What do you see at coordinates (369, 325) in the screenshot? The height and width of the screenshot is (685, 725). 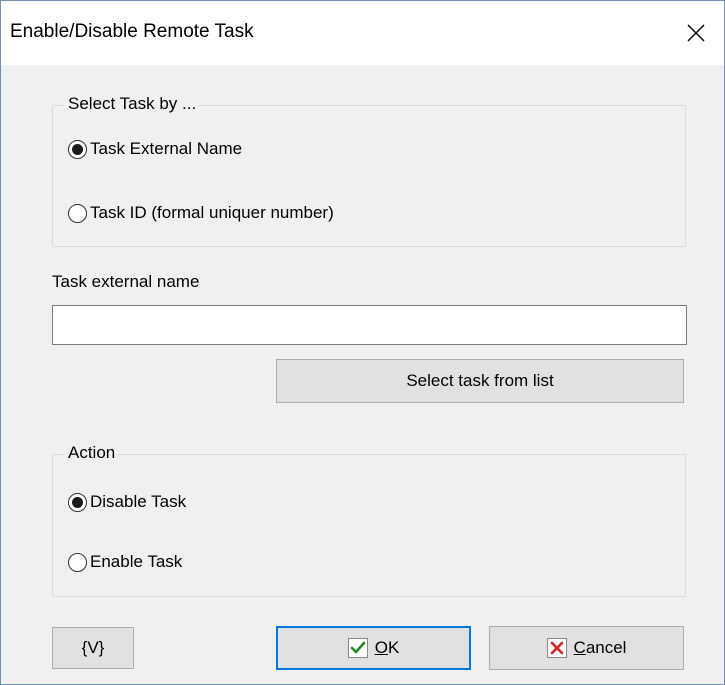 I see `task-external-name-input` at bounding box center [369, 325].